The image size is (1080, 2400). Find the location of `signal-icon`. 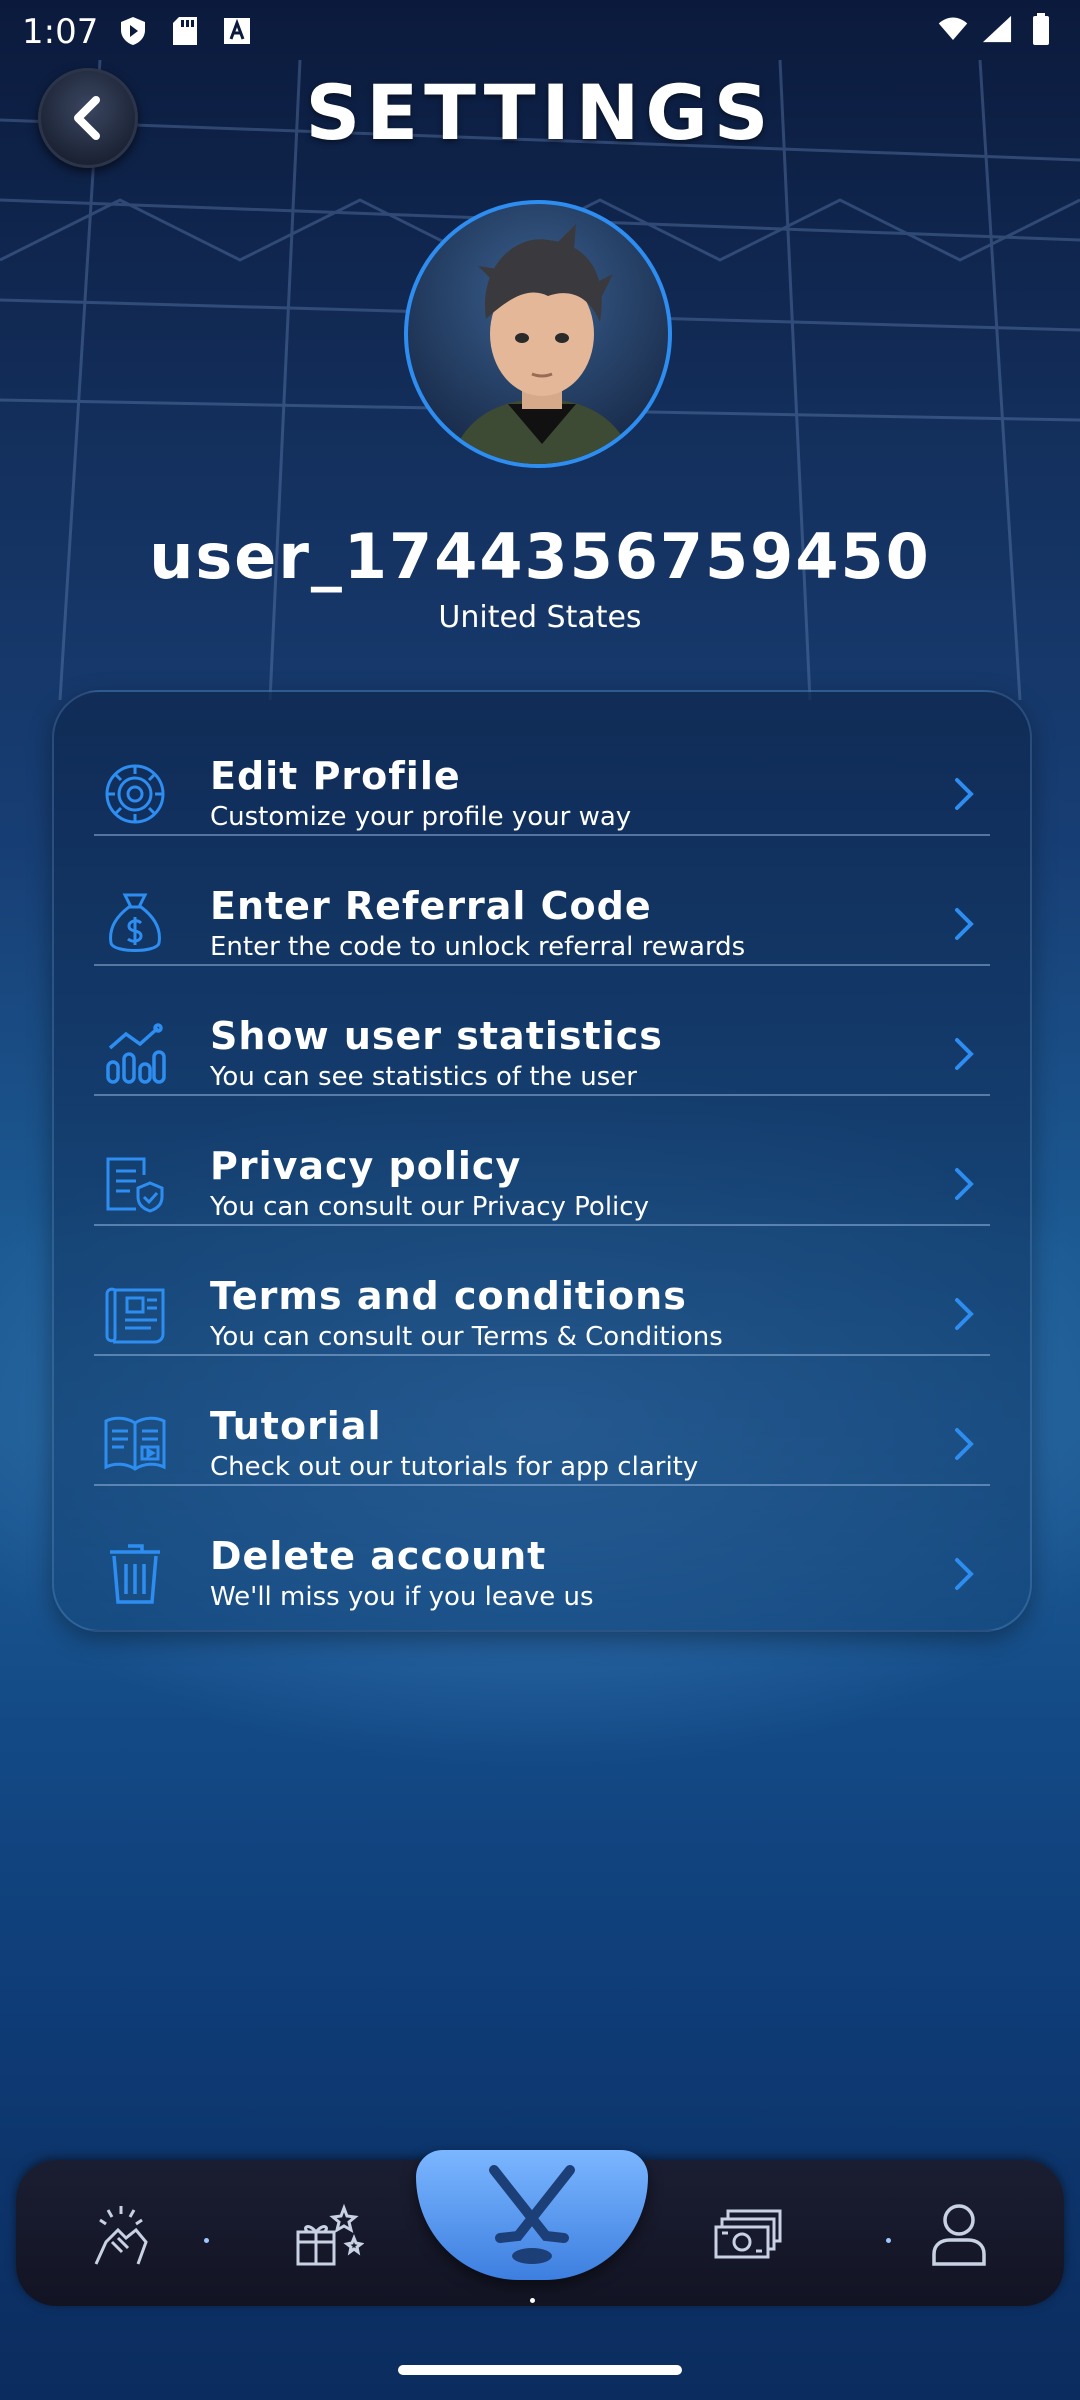

signal-icon is located at coordinates (997, 29).